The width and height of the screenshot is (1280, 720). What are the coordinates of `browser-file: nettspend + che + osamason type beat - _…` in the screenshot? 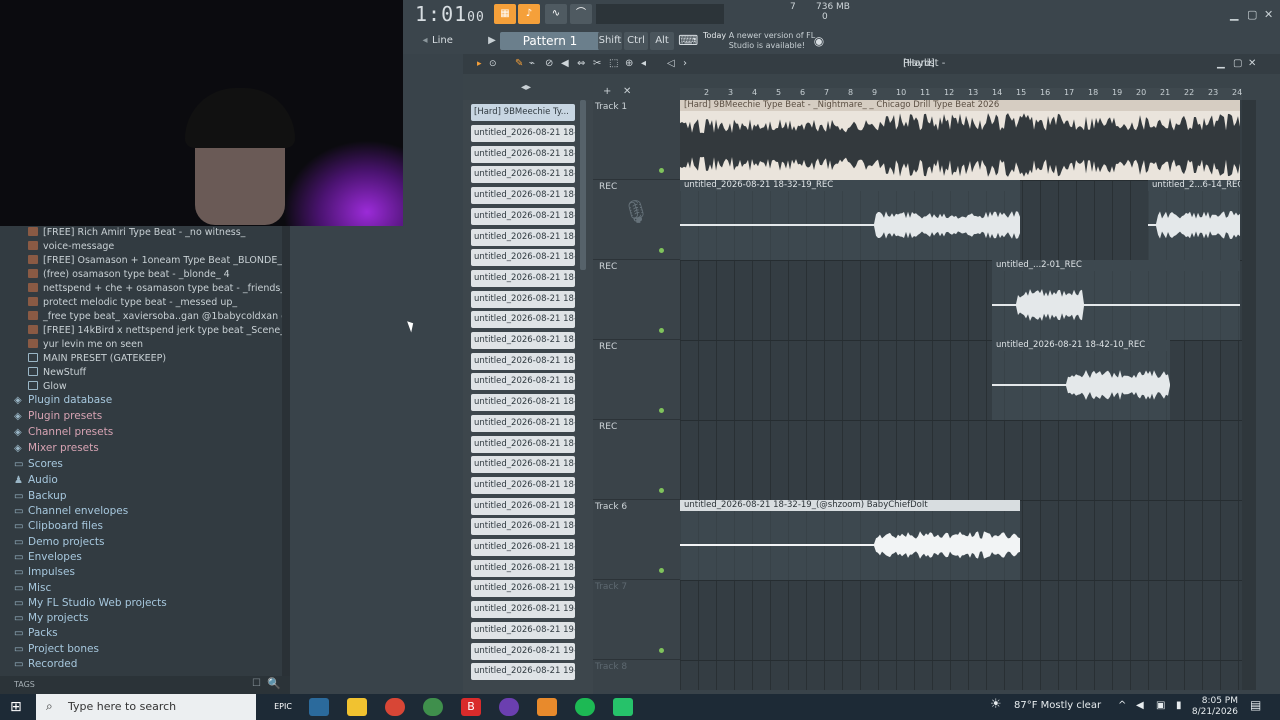 It's located at (141, 289).